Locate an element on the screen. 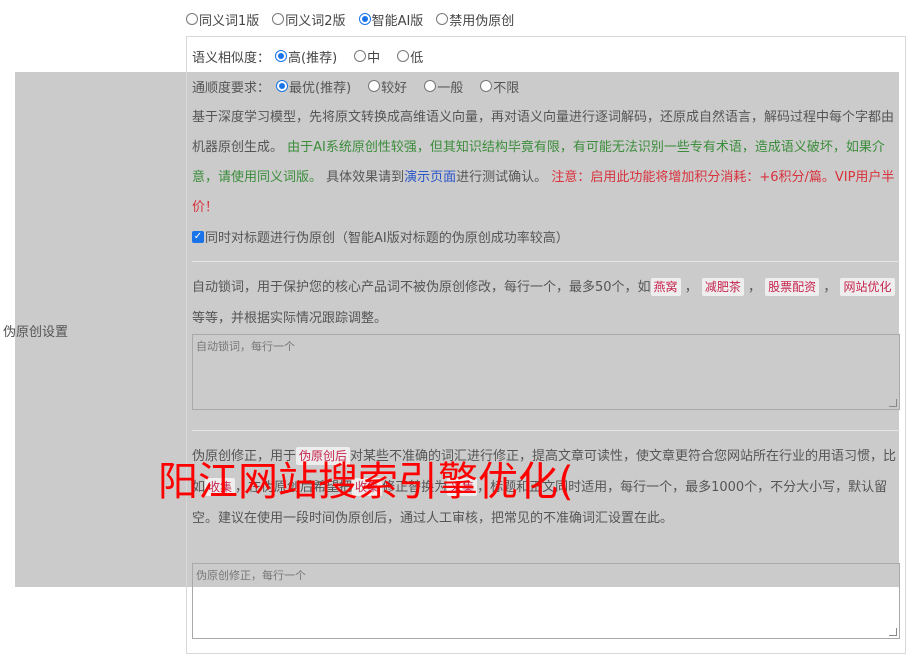  correction-input is located at coordinates (546, 601).